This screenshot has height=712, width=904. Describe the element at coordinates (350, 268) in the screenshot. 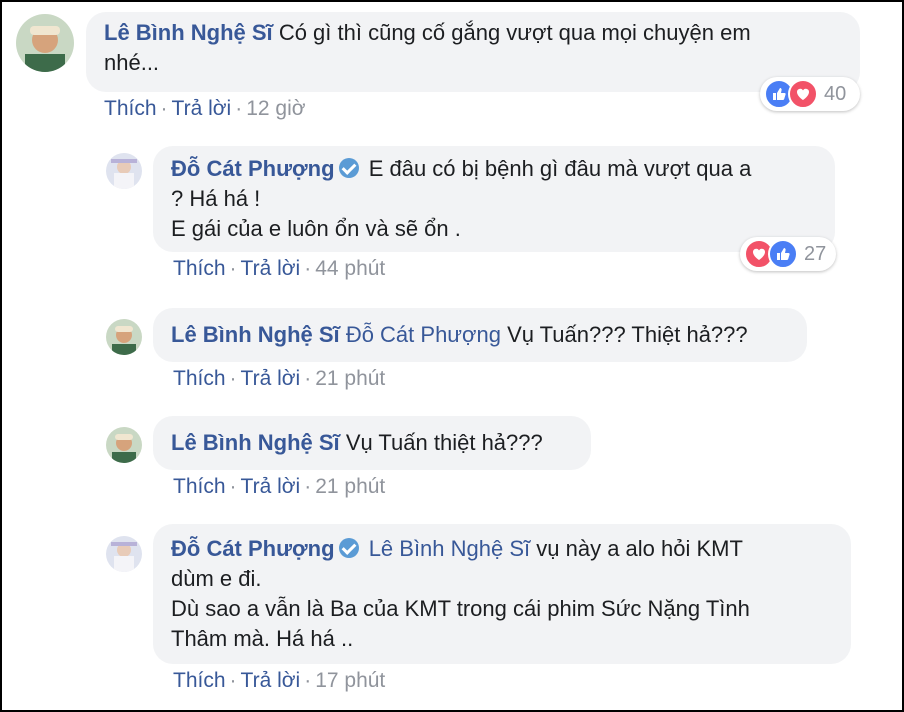

I see `timestamp: 44 phút` at that location.